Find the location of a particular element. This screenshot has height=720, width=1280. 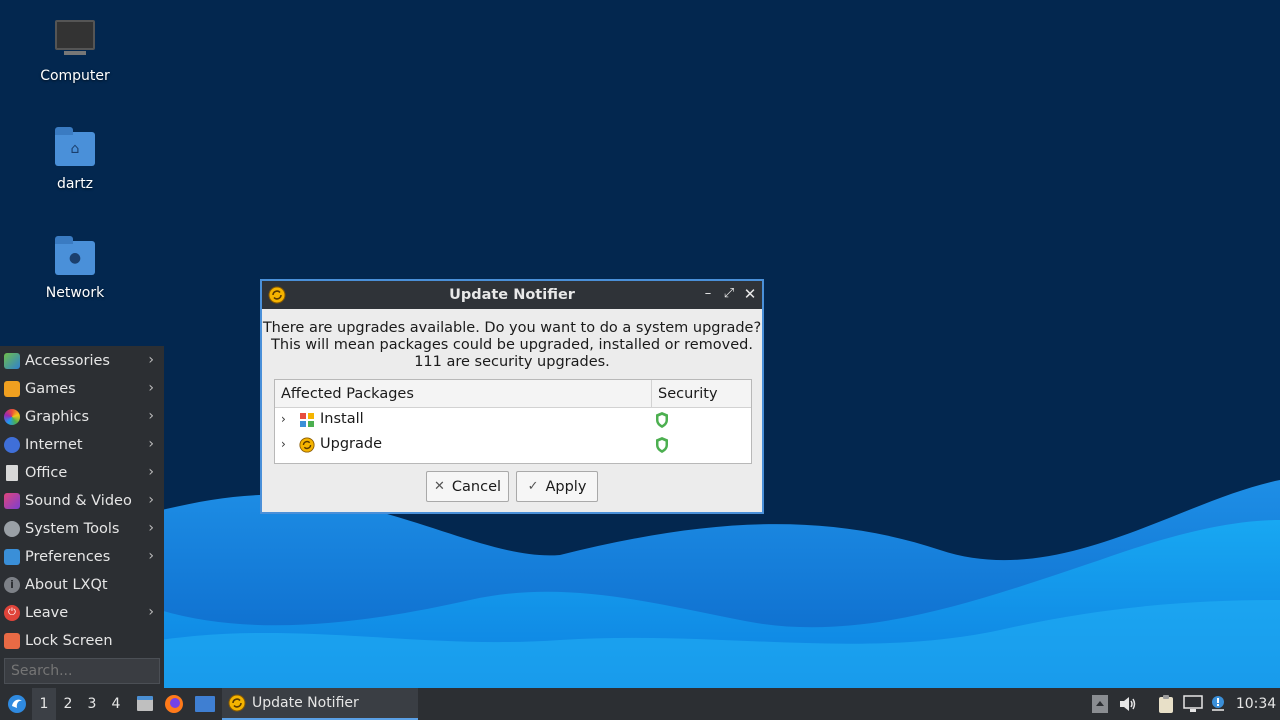

menu-item-office: Office › is located at coordinates (82, 473).